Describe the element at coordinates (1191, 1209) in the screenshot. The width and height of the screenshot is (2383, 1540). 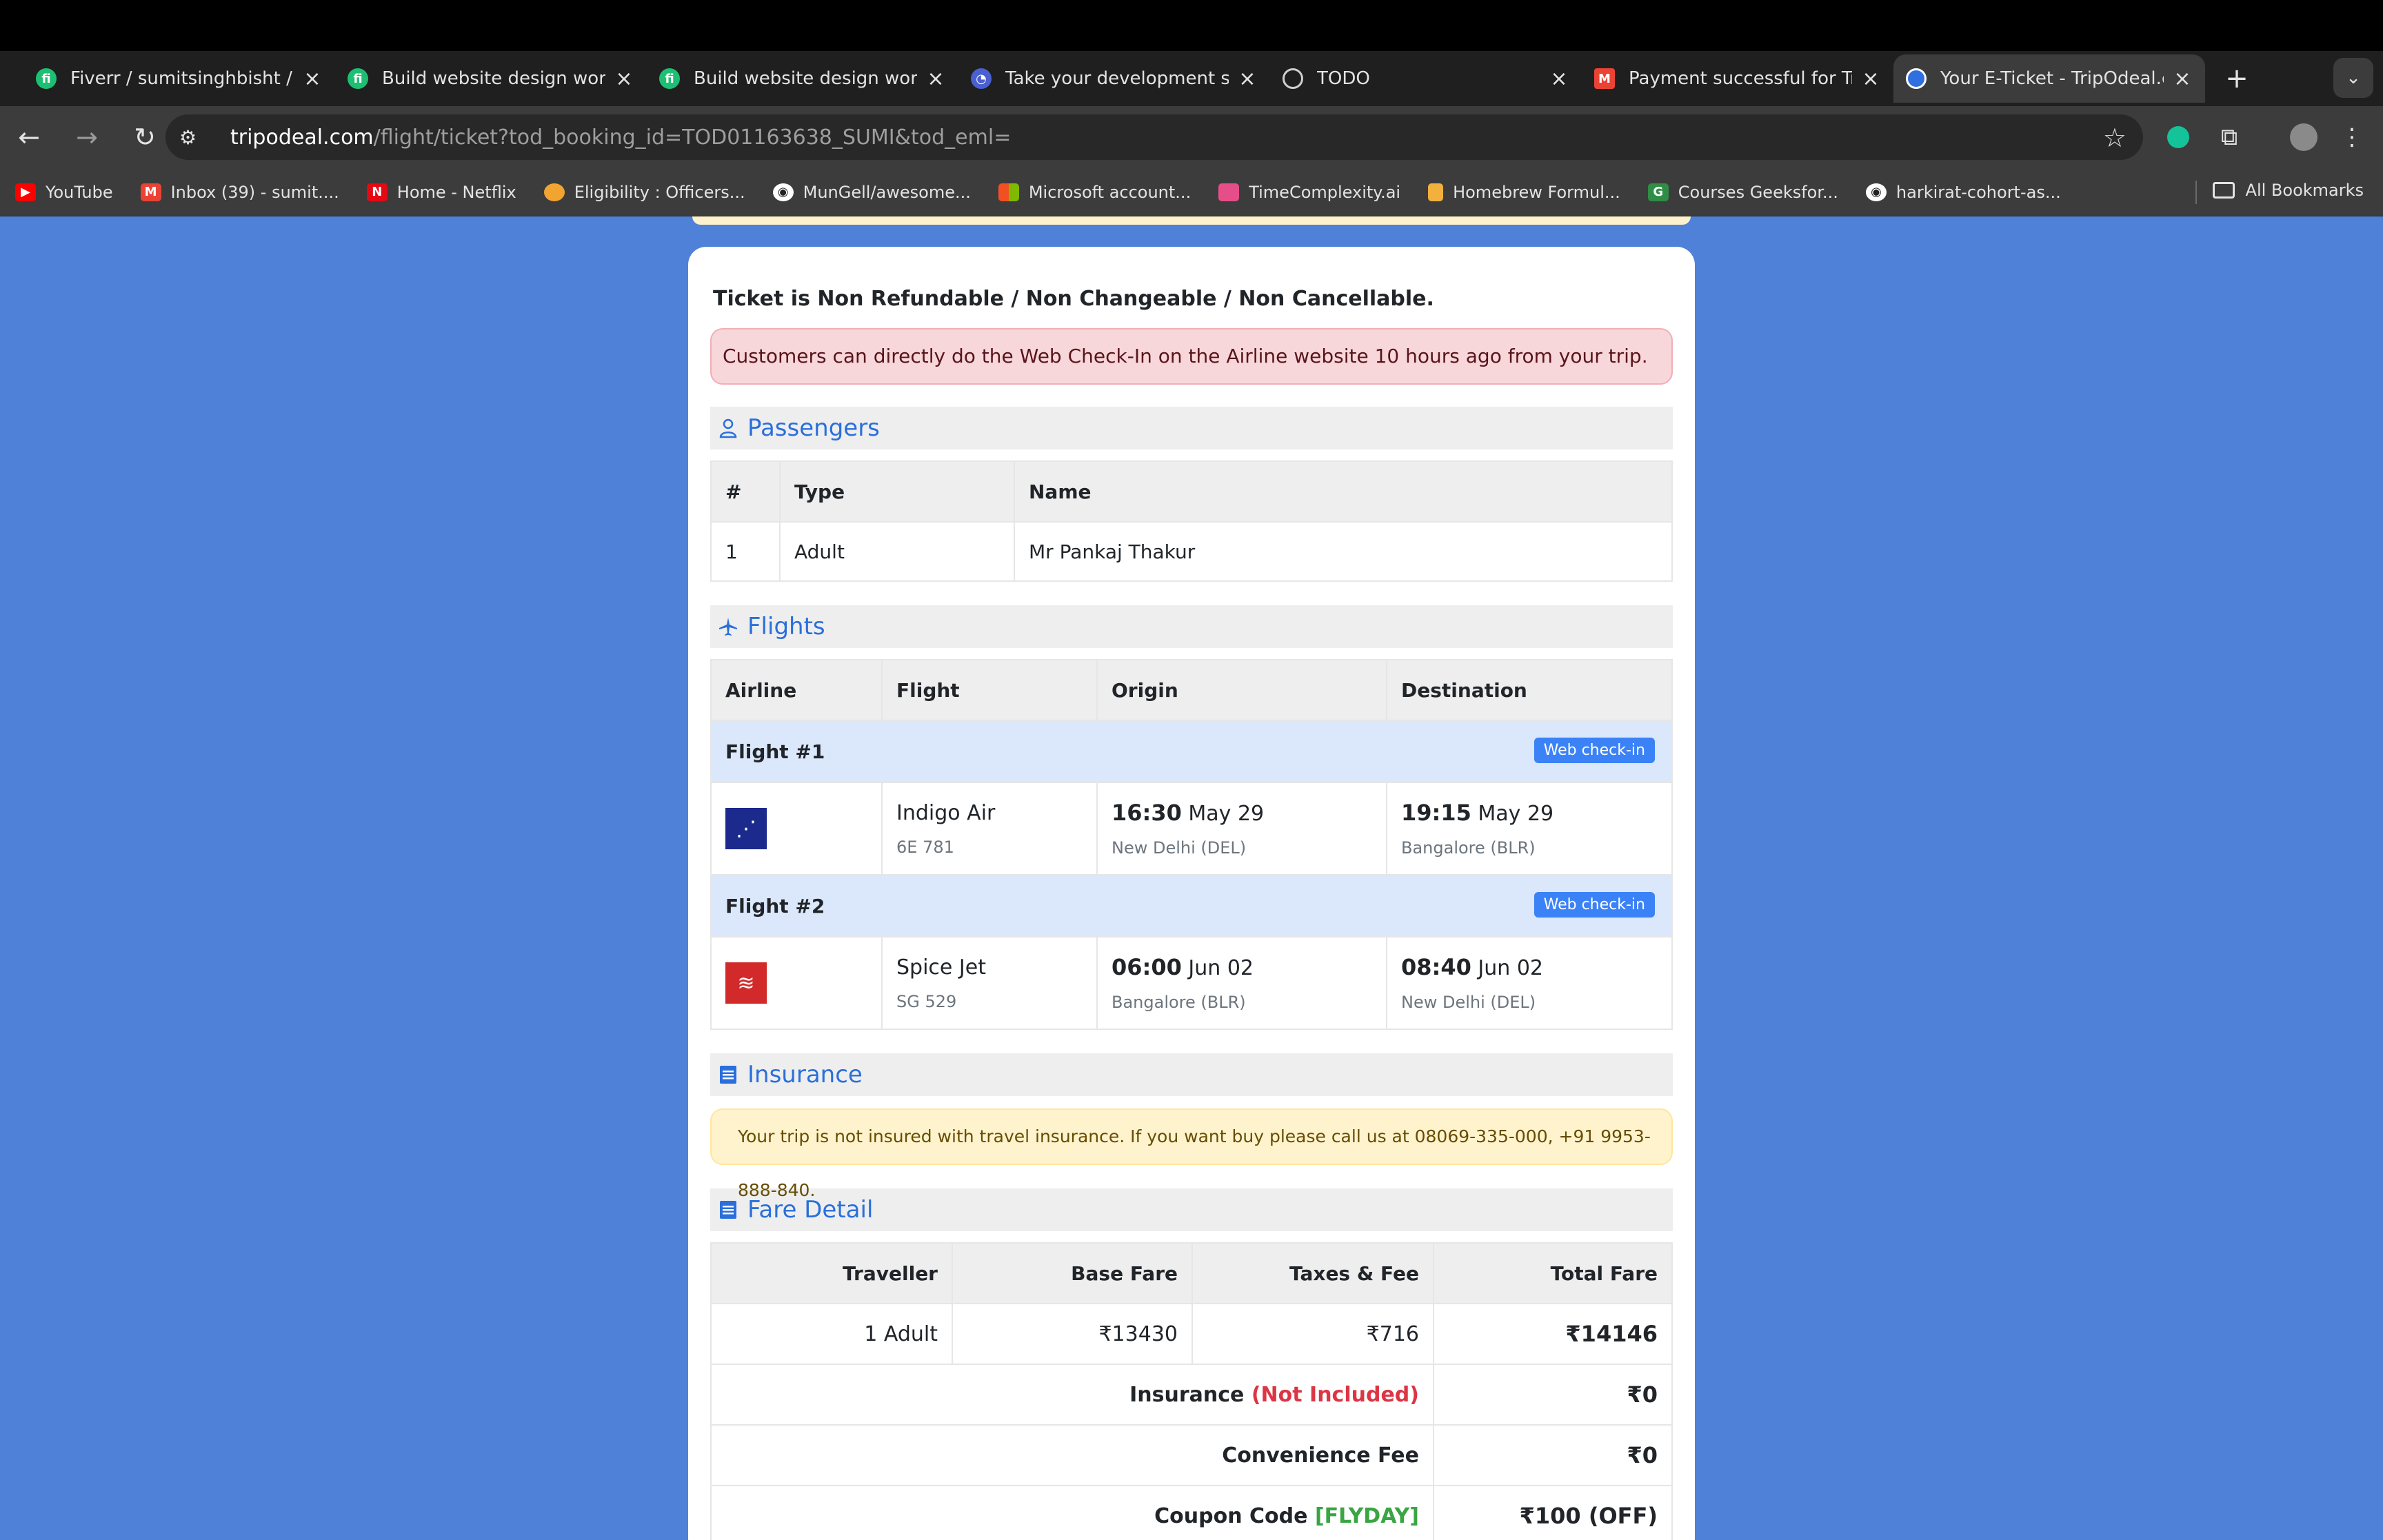
I see `fare-section-header: Fare Detail` at that location.